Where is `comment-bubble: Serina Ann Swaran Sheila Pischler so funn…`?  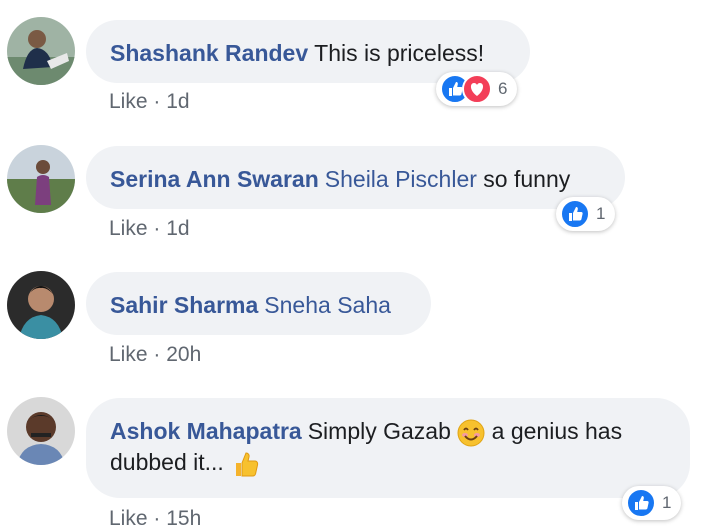
comment-bubble: Serina Ann Swaran Sheila Pischler so funn… is located at coordinates (355, 177).